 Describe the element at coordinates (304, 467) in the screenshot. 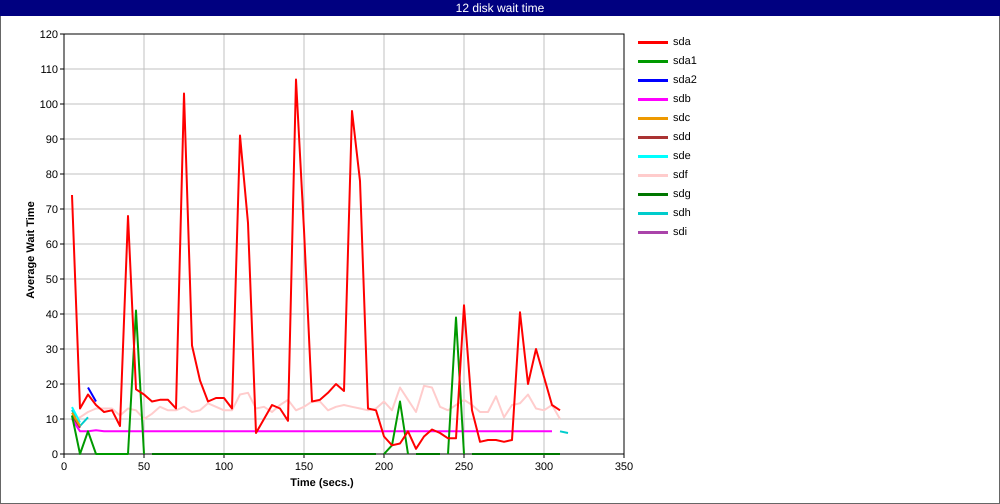

I see `x-tick-label: 150` at that location.